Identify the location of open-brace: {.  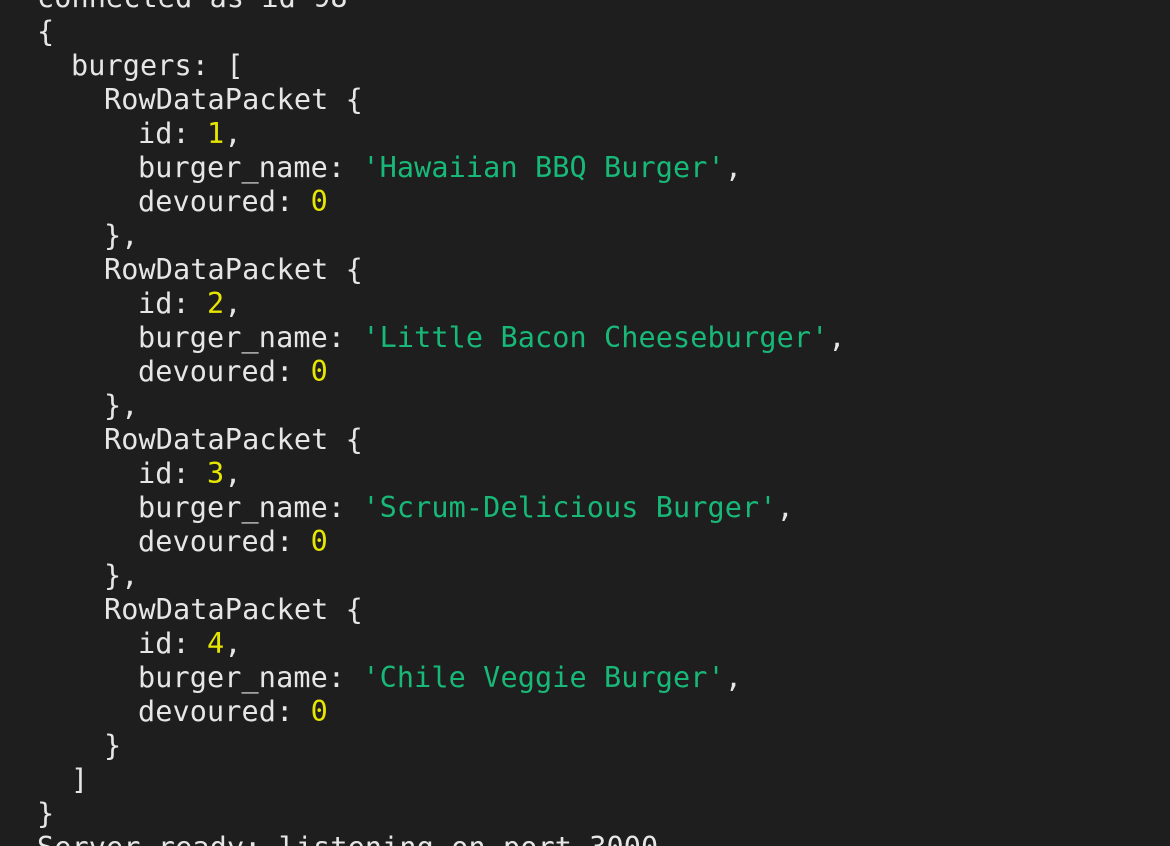
(46, 31).